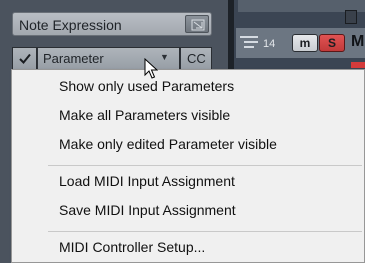 Image resolution: width=365 pixels, height=263 pixels. I want to click on track-top-button, so click(351, 17).